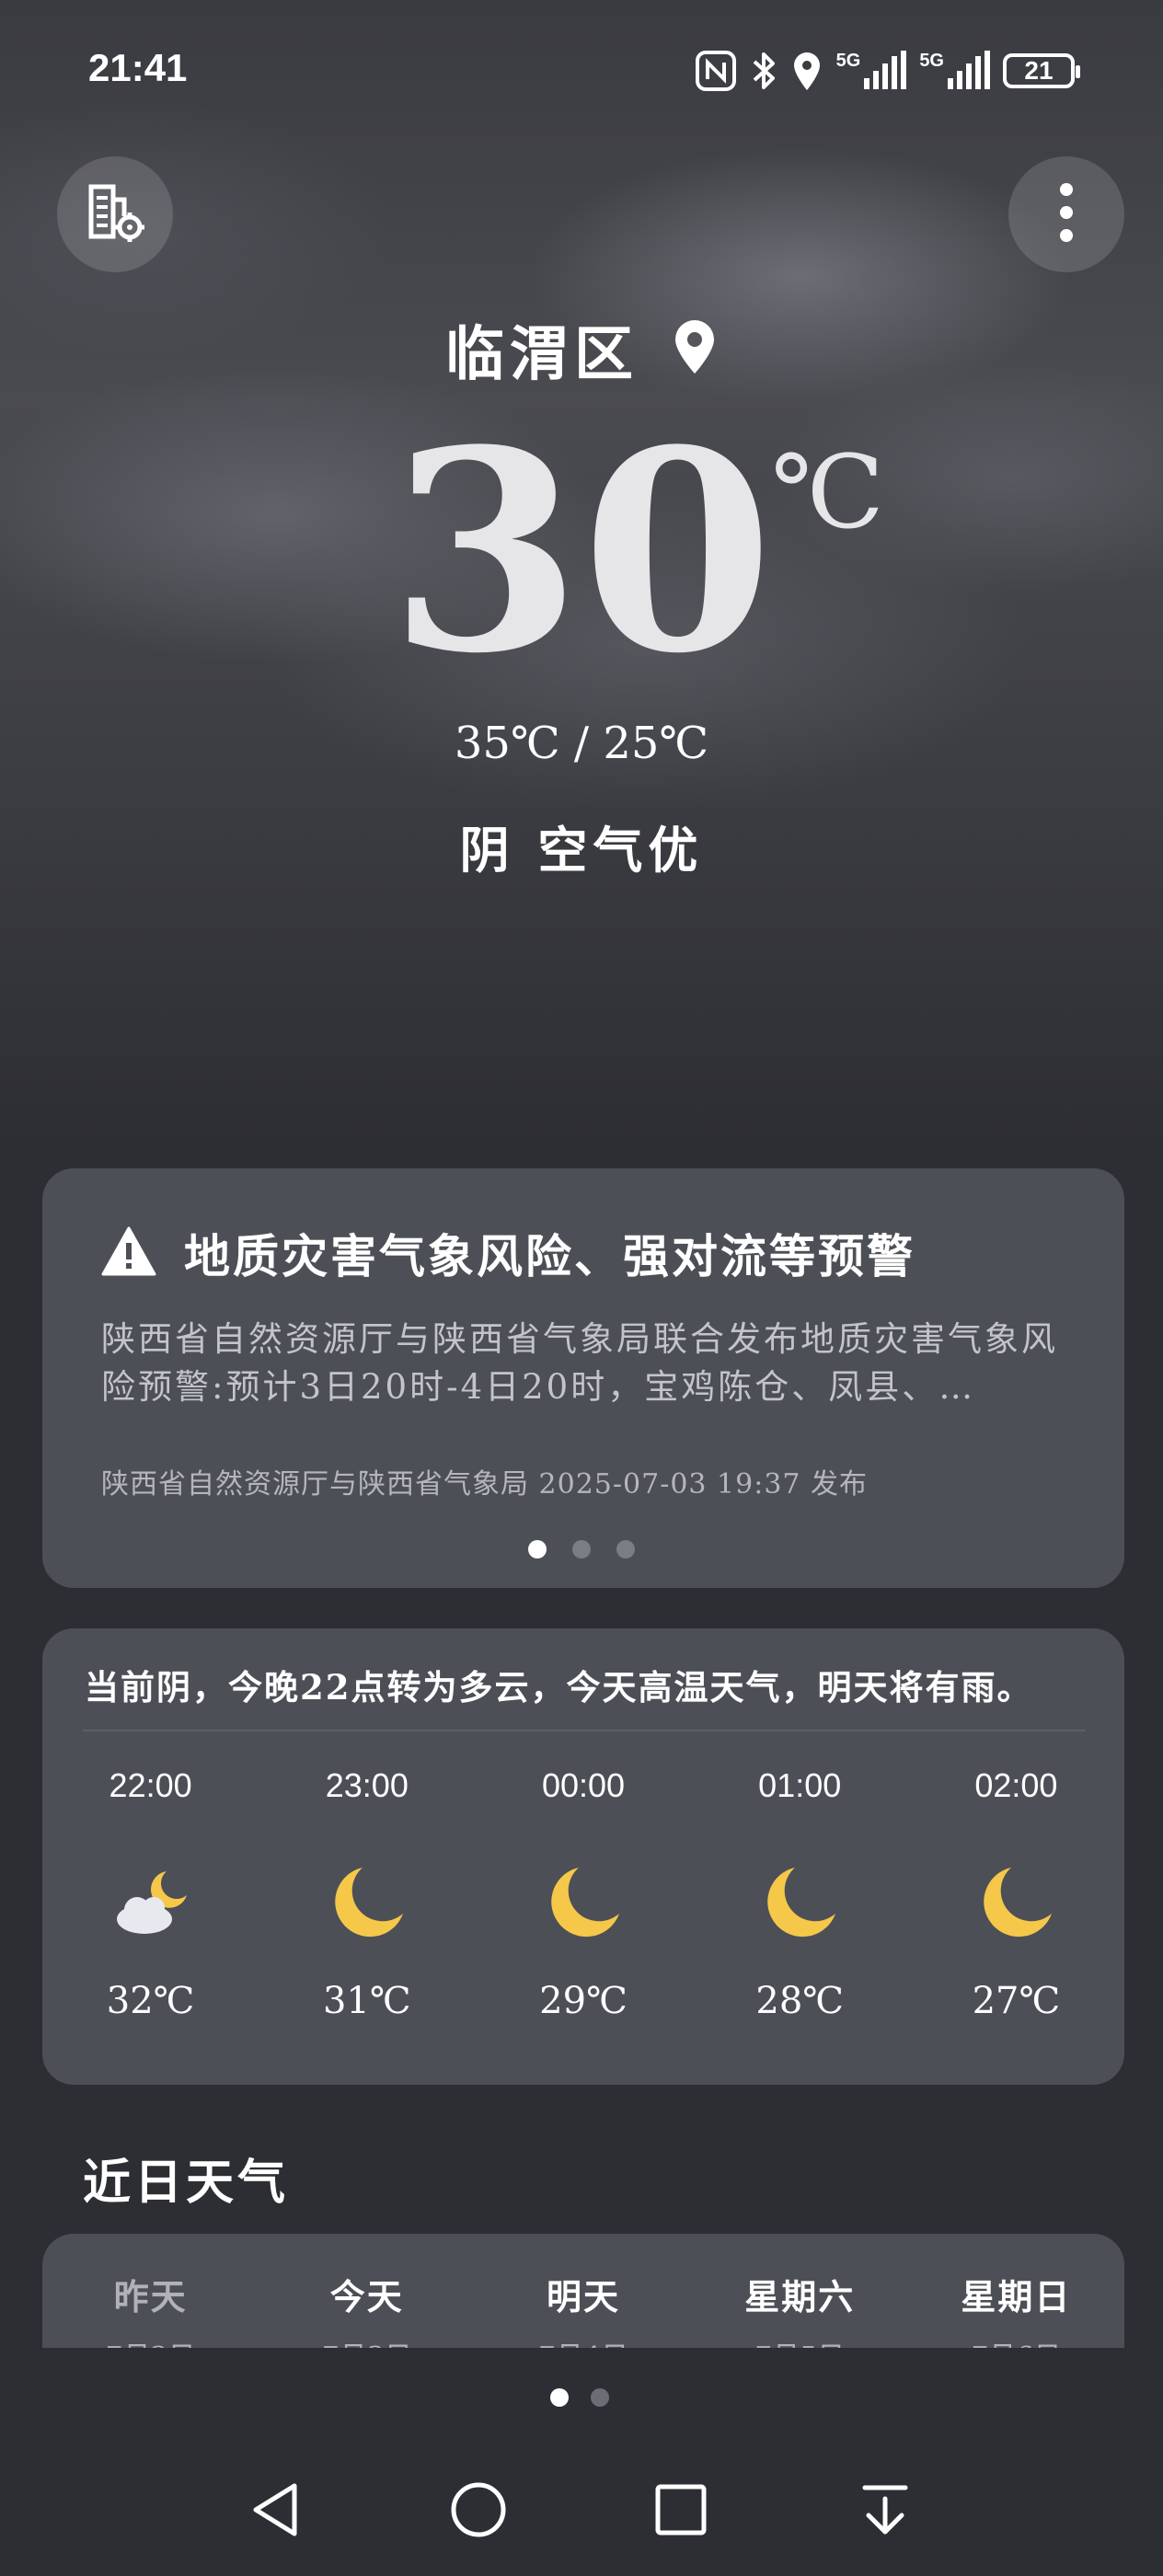  Describe the element at coordinates (138, 67) in the screenshot. I see `status-time: 21:41` at that location.